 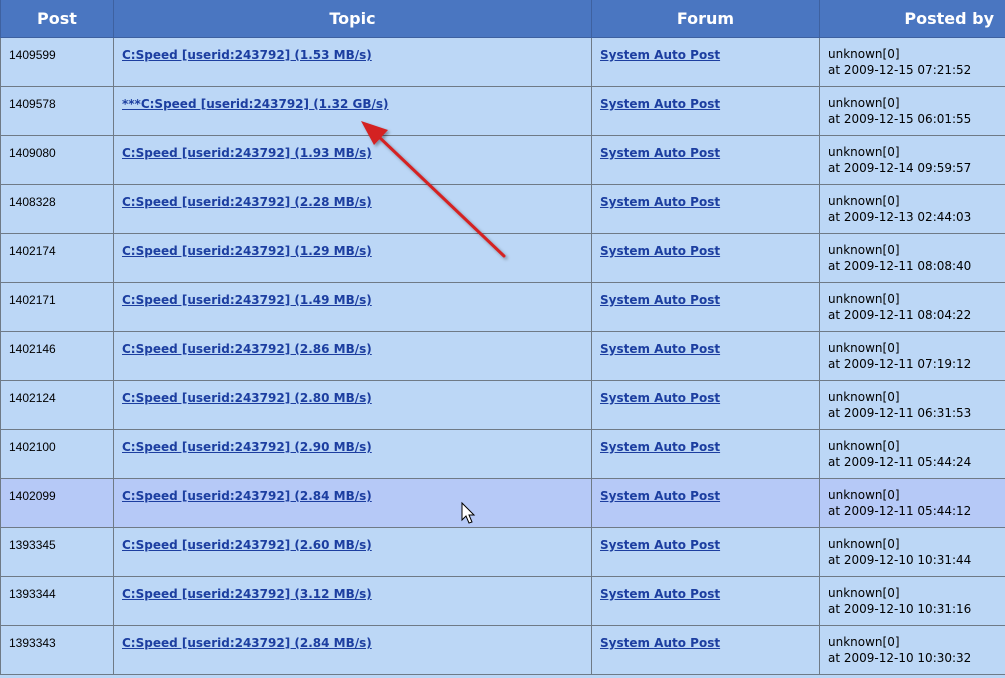 What do you see at coordinates (57, 405) in the screenshot?
I see `post-cell: 1402124` at bounding box center [57, 405].